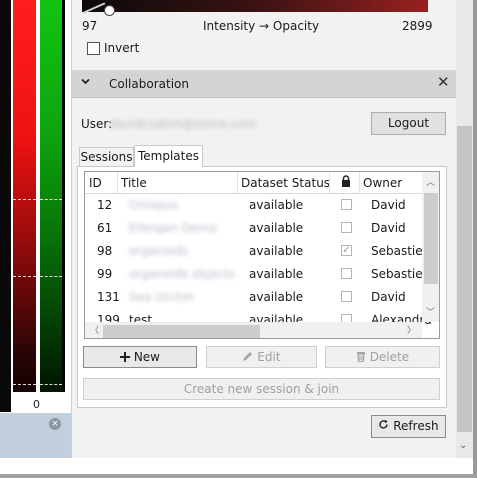 This screenshot has width=477, height=478. What do you see at coordinates (124, 358) in the screenshot?
I see `plus-icon` at bounding box center [124, 358].